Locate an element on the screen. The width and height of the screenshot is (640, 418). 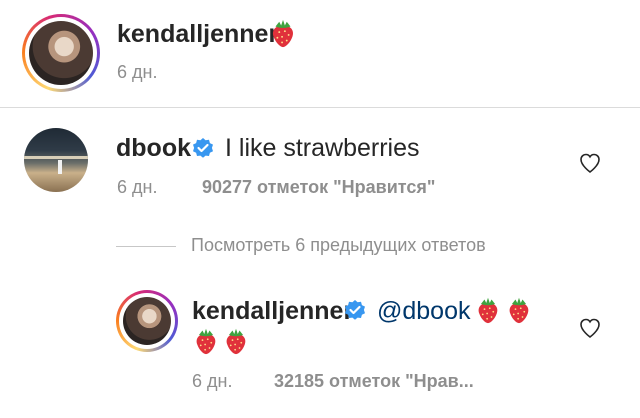
comment-text: I like strawberries is located at coordinates (322, 148).